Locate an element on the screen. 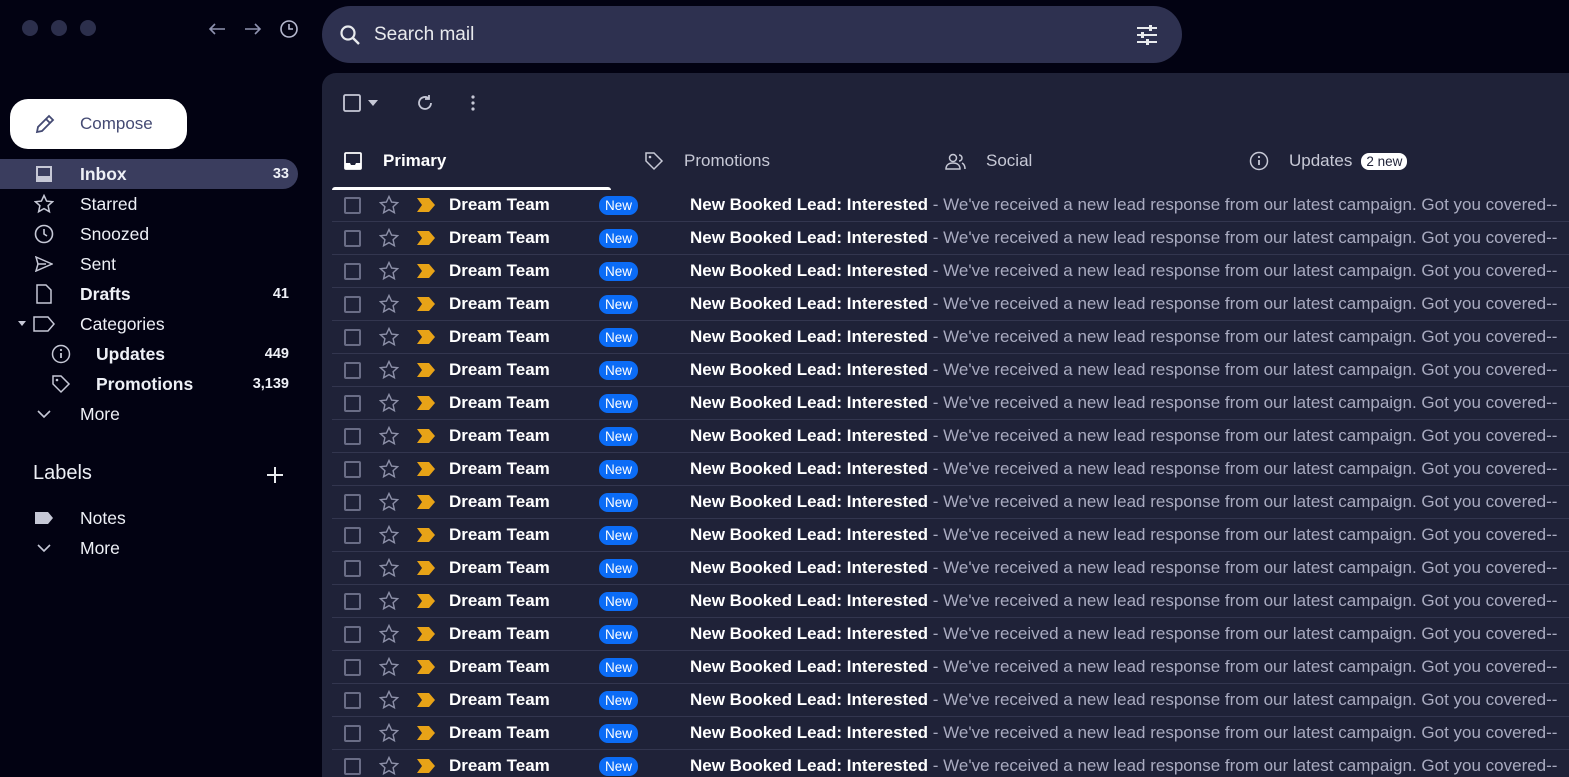  collapse-caret-icon is located at coordinates (22, 323).